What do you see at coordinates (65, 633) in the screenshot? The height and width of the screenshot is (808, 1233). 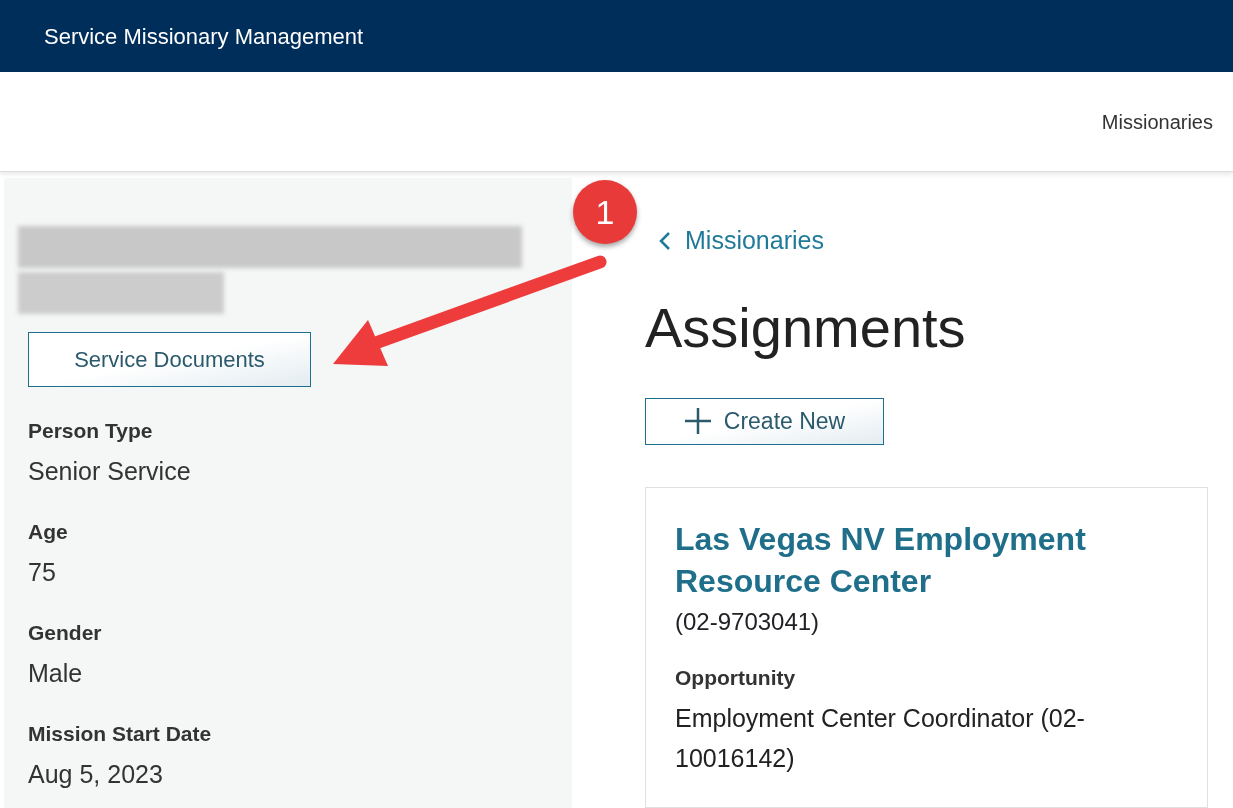 I see `field-label: Gender` at bounding box center [65, 633].